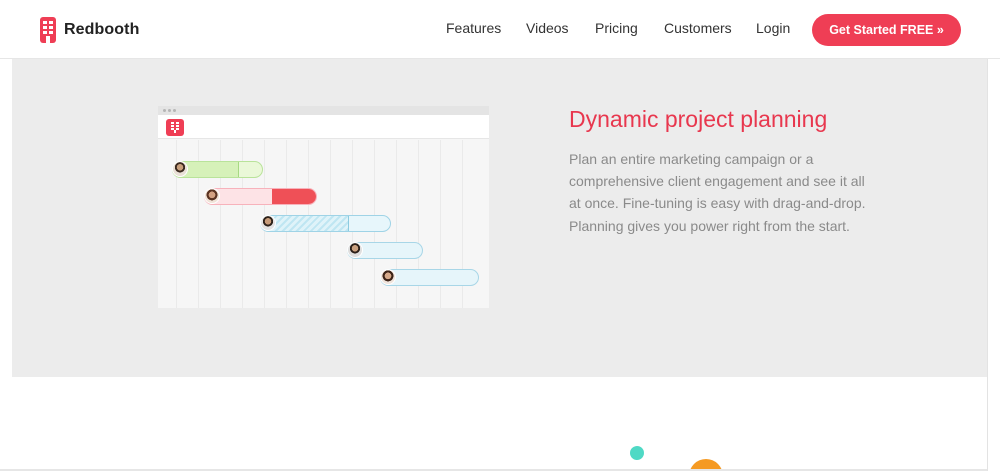  What do you see at coordinates (473, 28) in the screenshot?
I see `nav-link-features: Features` at bounding box center [473, 28].